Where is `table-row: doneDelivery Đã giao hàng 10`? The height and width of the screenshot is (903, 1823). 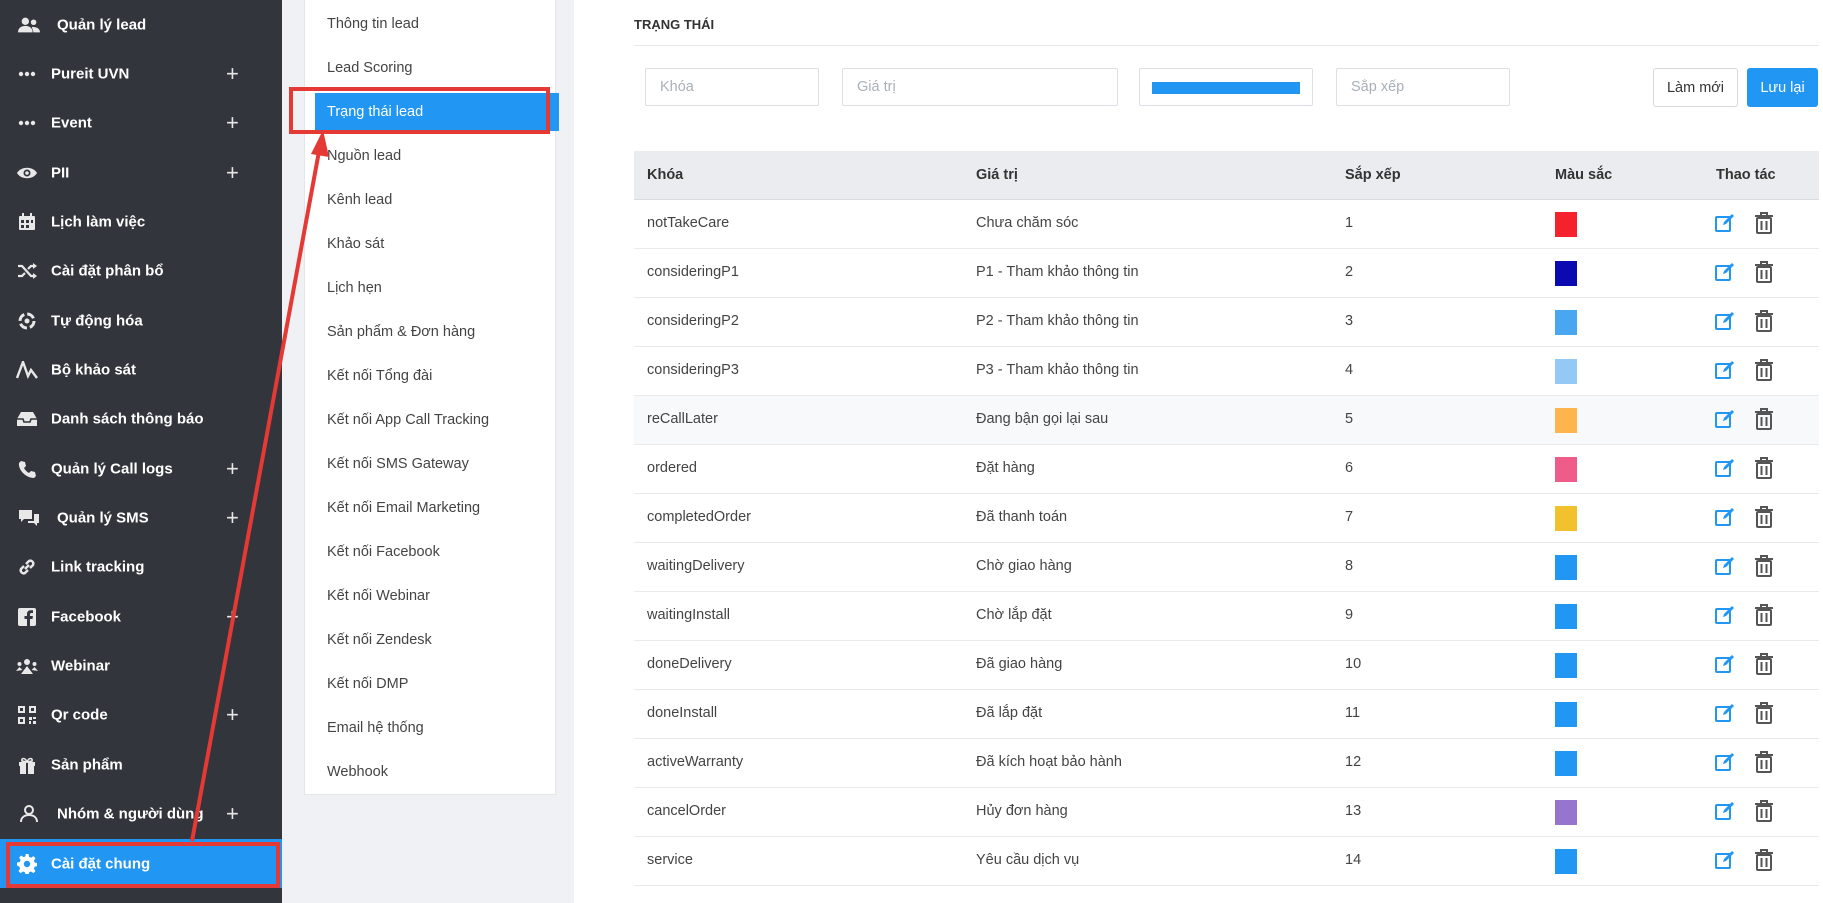 table-row: doneDelivery Đã giao hàng 10 is located at coordinates (1226, 665).